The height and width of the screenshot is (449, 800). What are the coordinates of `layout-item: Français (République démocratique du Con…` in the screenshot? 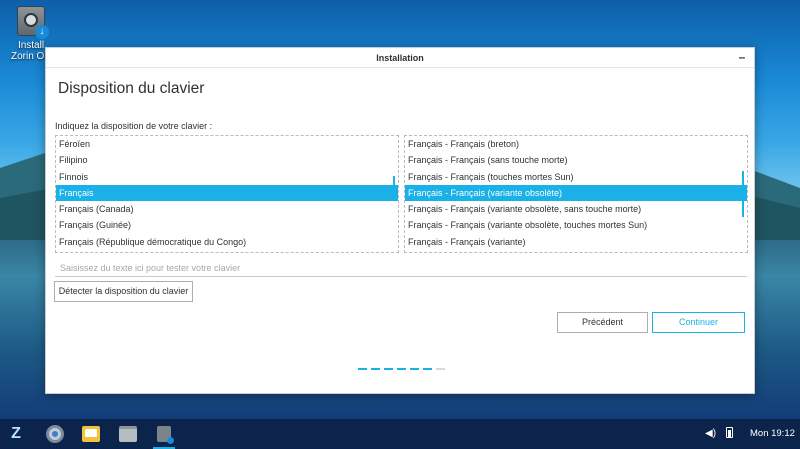 It's located at (227, 242).